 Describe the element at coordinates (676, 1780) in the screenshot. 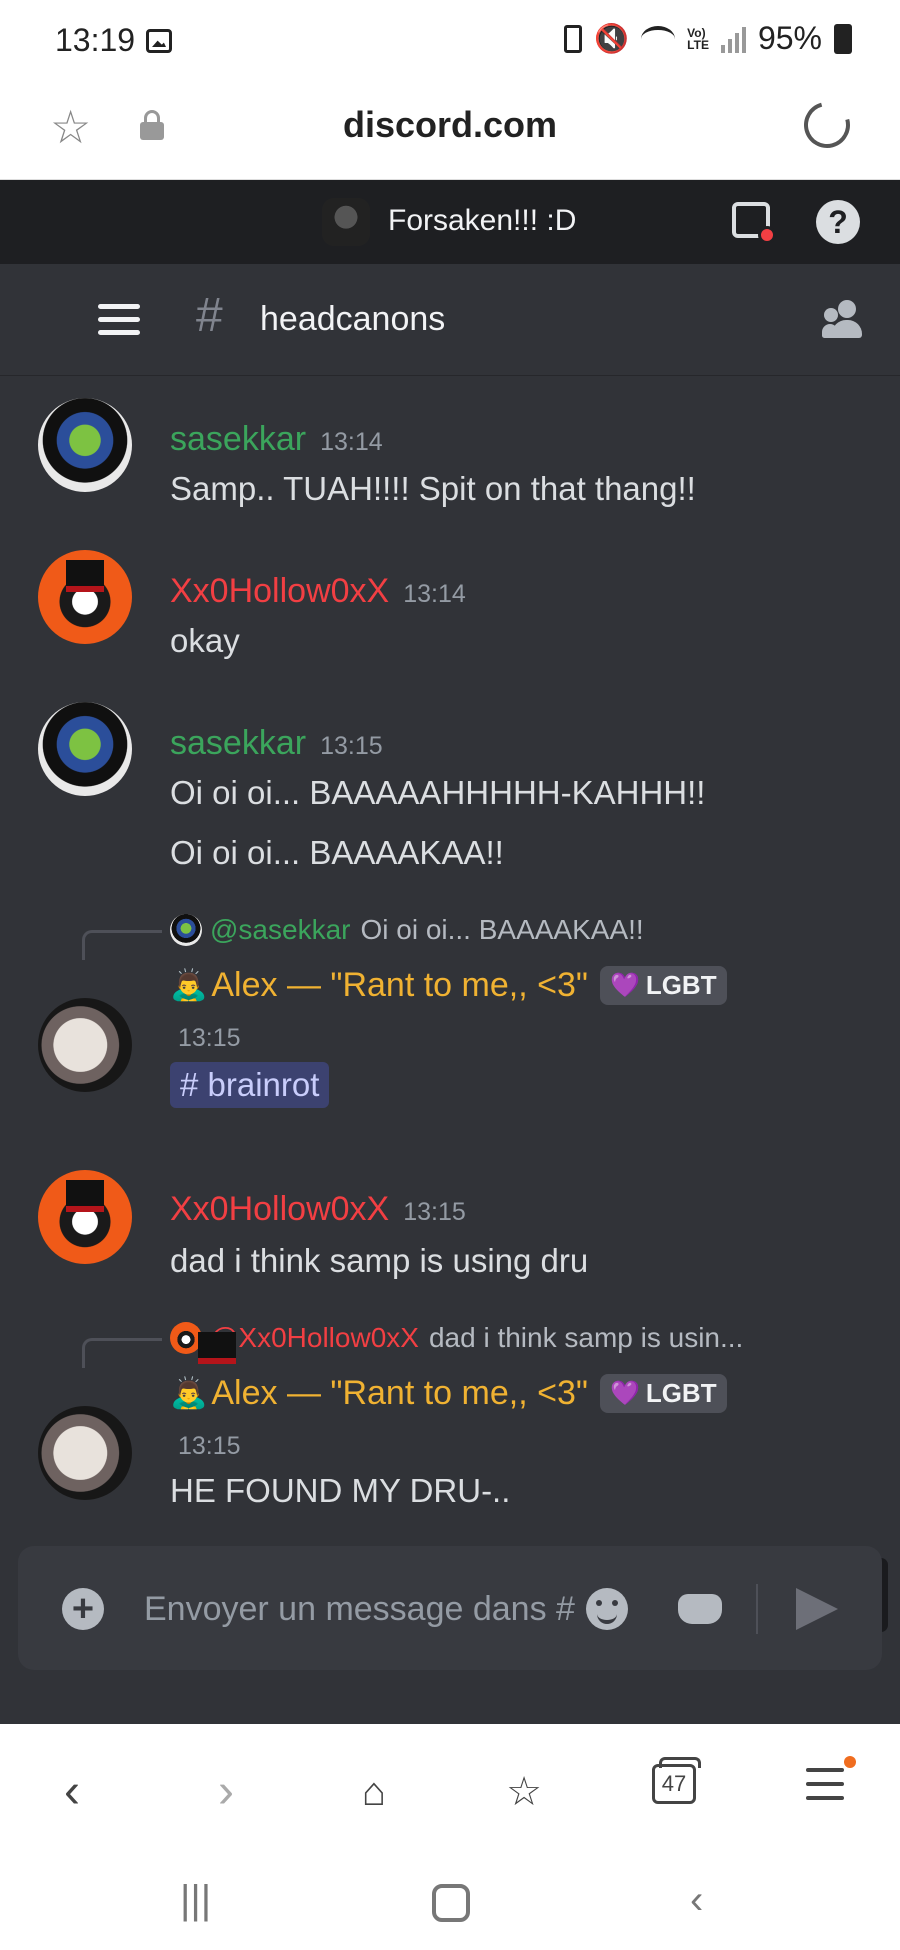

I see `tabs-button: 47` at that location.